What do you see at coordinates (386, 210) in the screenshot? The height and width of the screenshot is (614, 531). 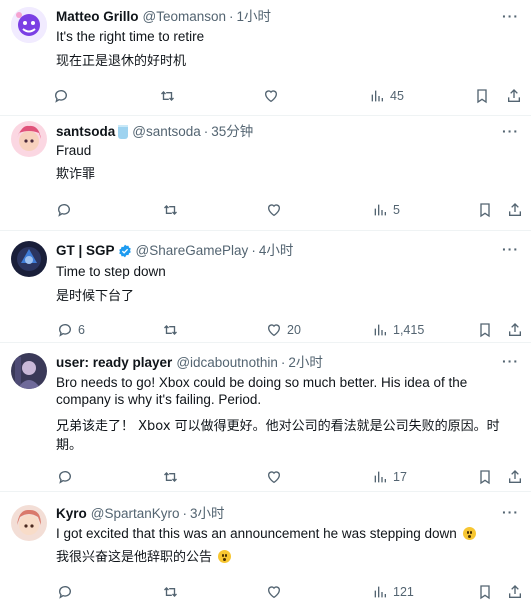 I see `views-button: 5` at bounding box center [386, 210].